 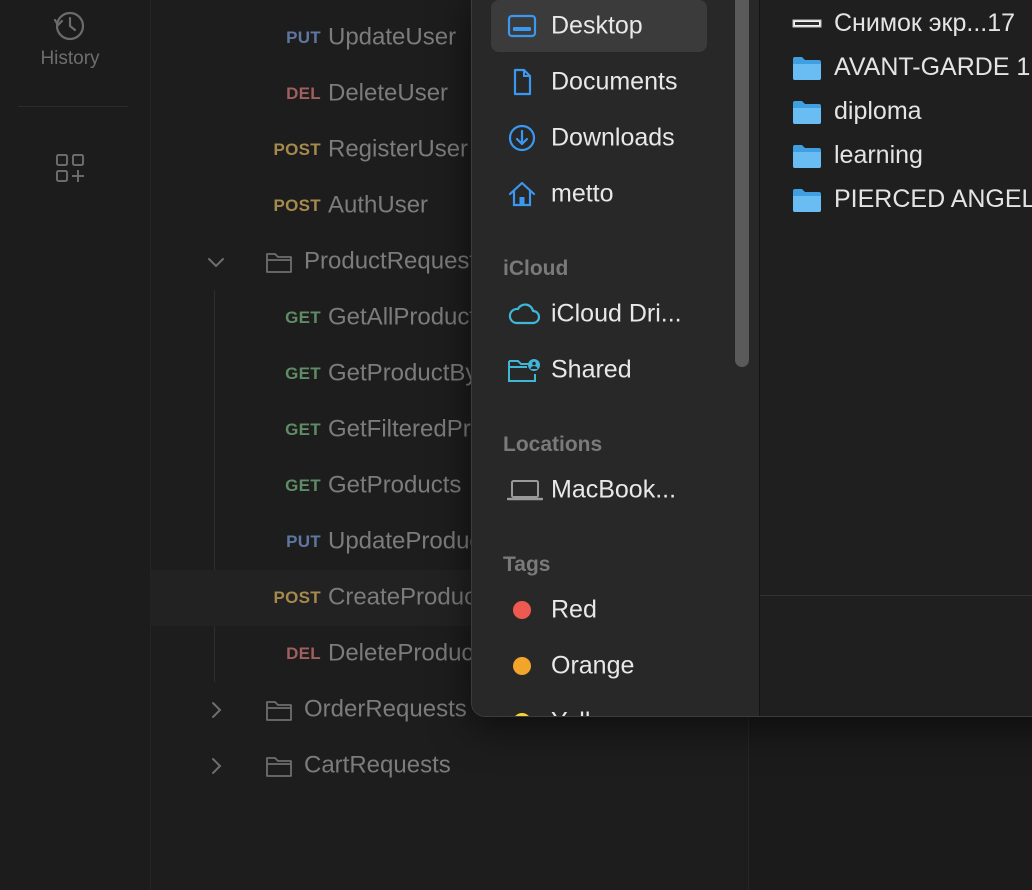 I want to click on request-name: DeleteUser, so click(x=388, y=93).